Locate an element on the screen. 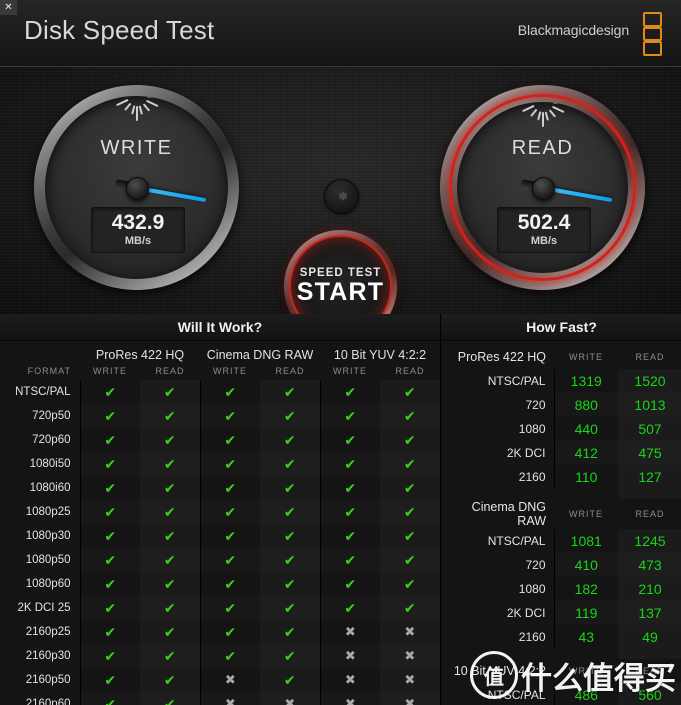  table-row: 2160p25 ✔ ✔ ✔ ✔ ✖ ✖ is located at coordinates (222, 632).